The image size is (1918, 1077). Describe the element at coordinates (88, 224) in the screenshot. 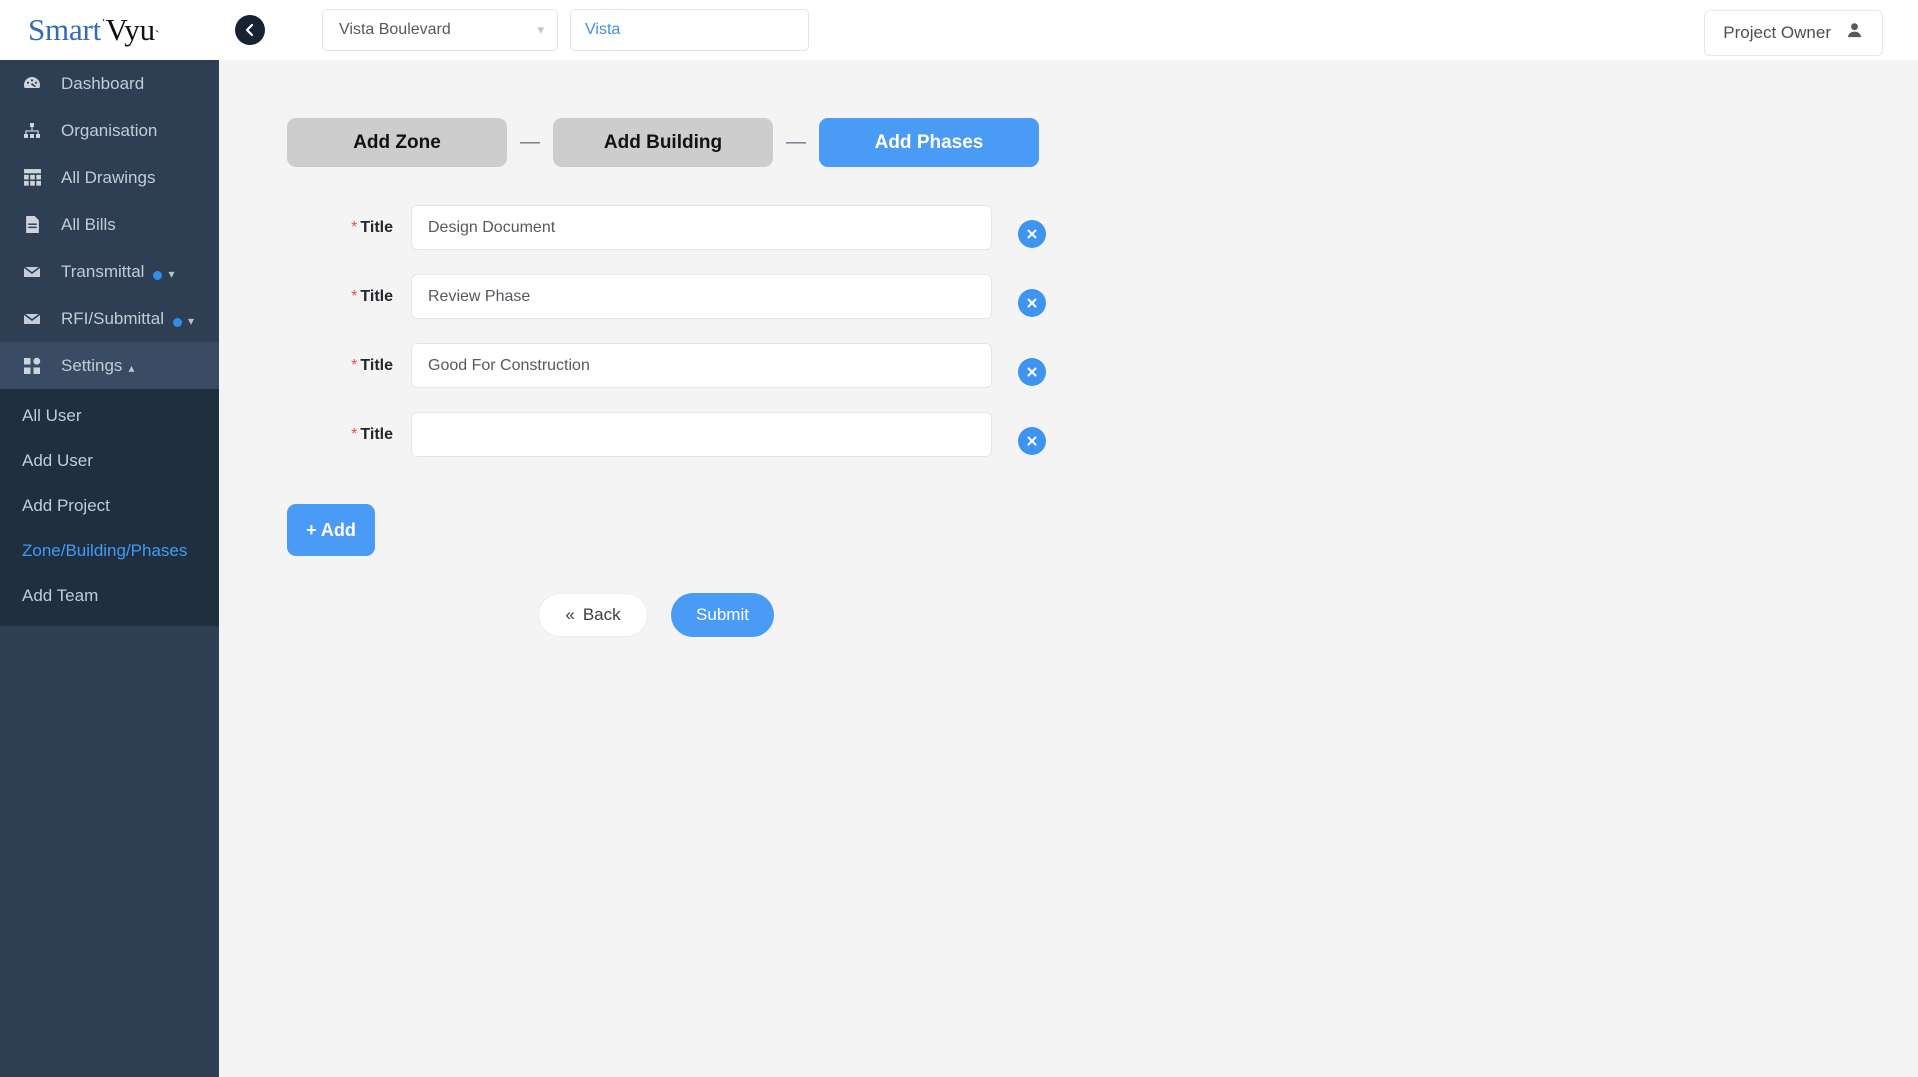

I see `sidebar-item-label: All Bills` at that location.